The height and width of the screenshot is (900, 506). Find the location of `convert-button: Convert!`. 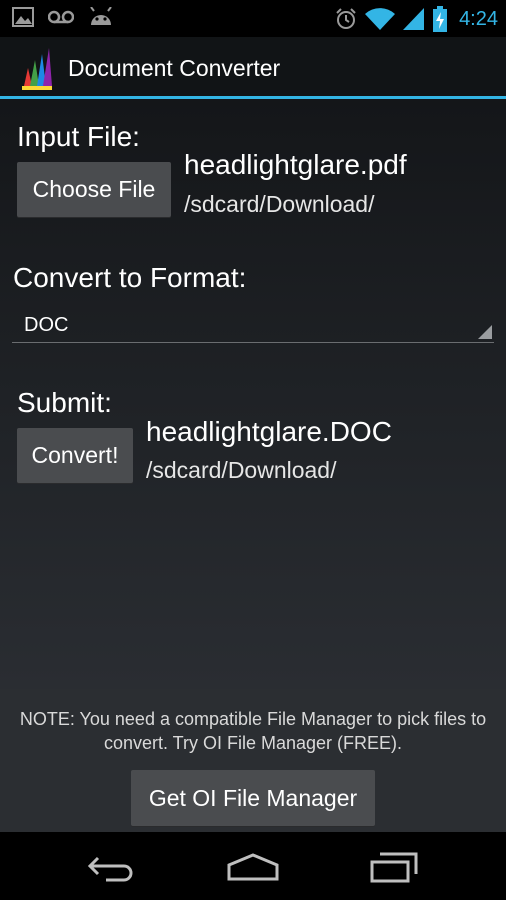

convert-button: Convert! is located at coordinates (75, 455).